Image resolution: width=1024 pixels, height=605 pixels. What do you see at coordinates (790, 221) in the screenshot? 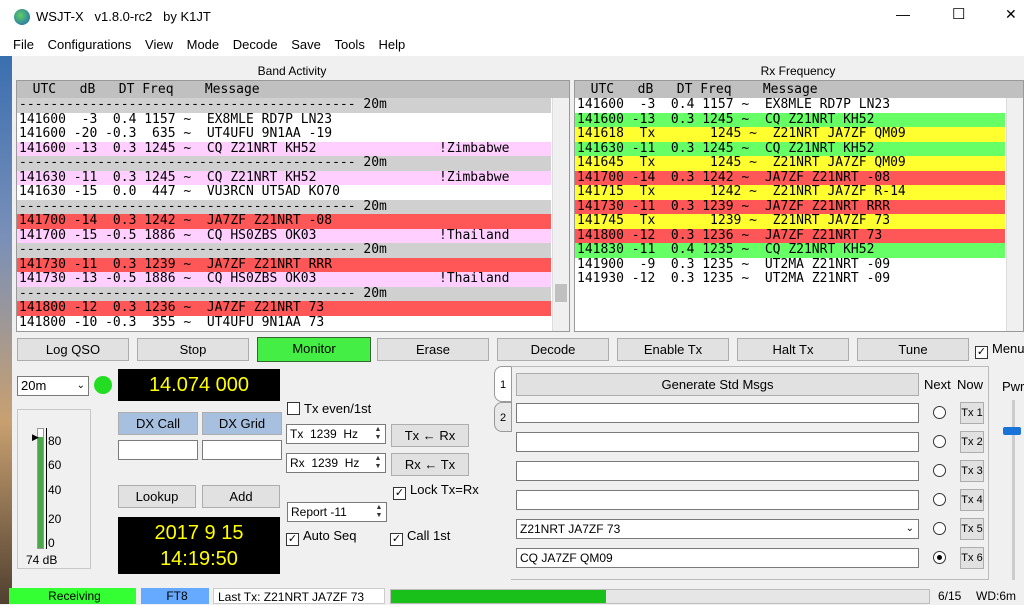
I see `rx-row: 141745 Tx 1239 ~ Z21NRT JA7ZF 73` at bounding box center [790, 221].